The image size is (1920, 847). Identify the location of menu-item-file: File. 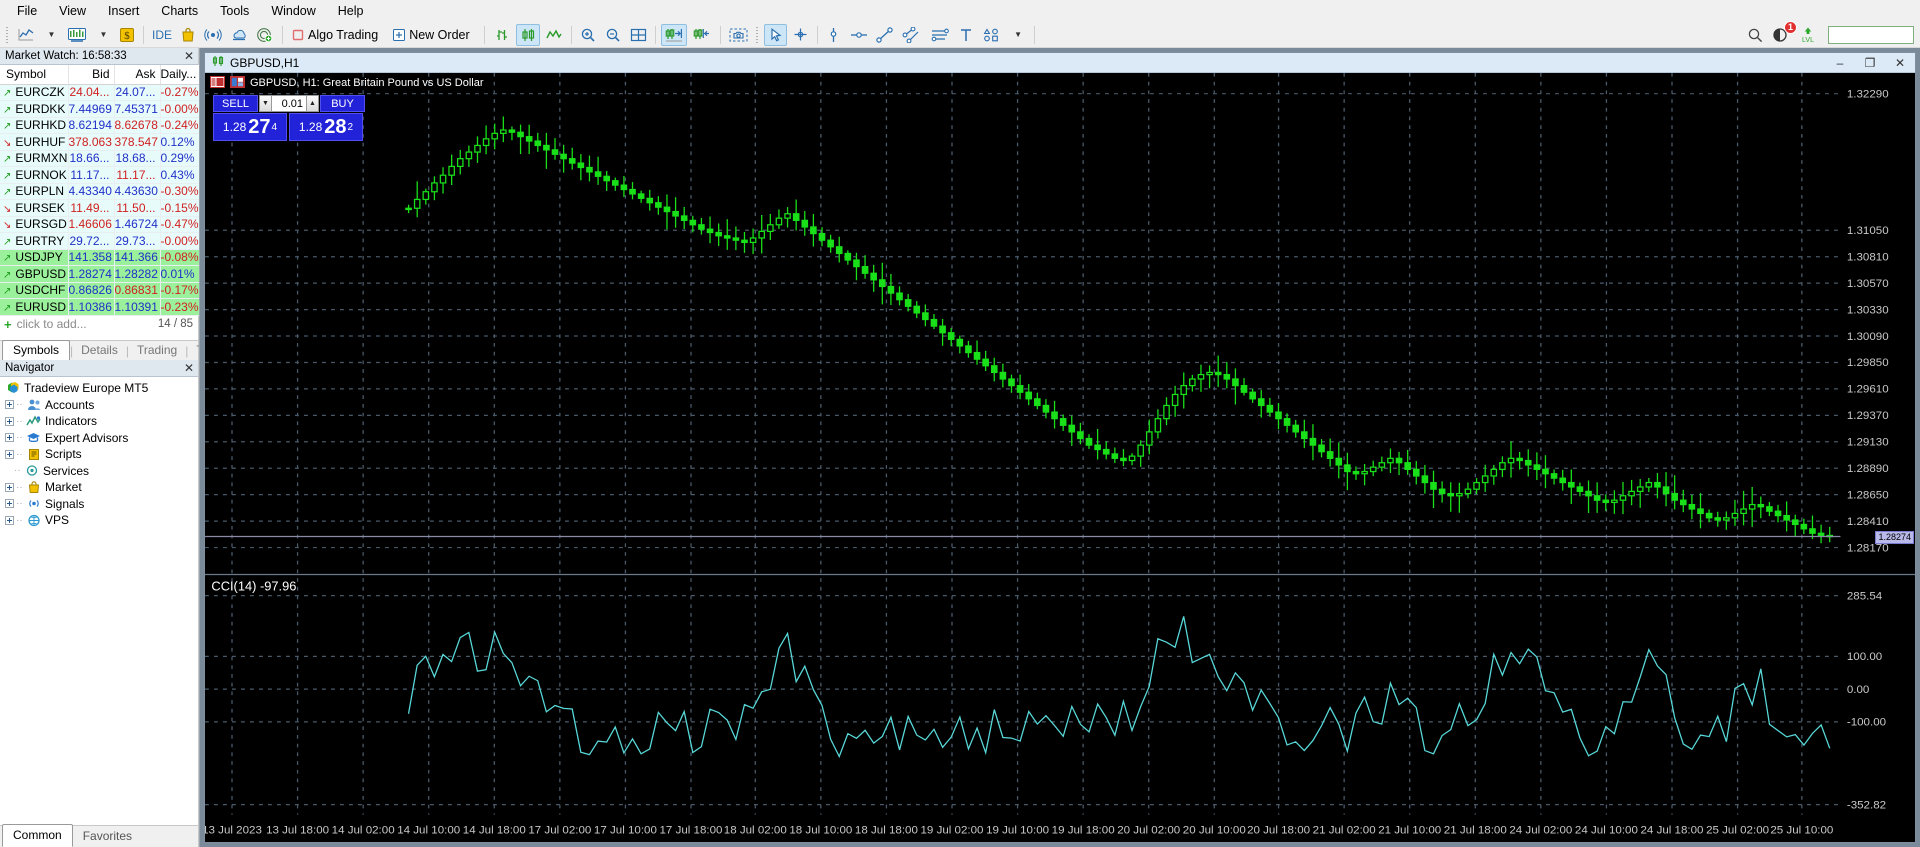
(27, 11).